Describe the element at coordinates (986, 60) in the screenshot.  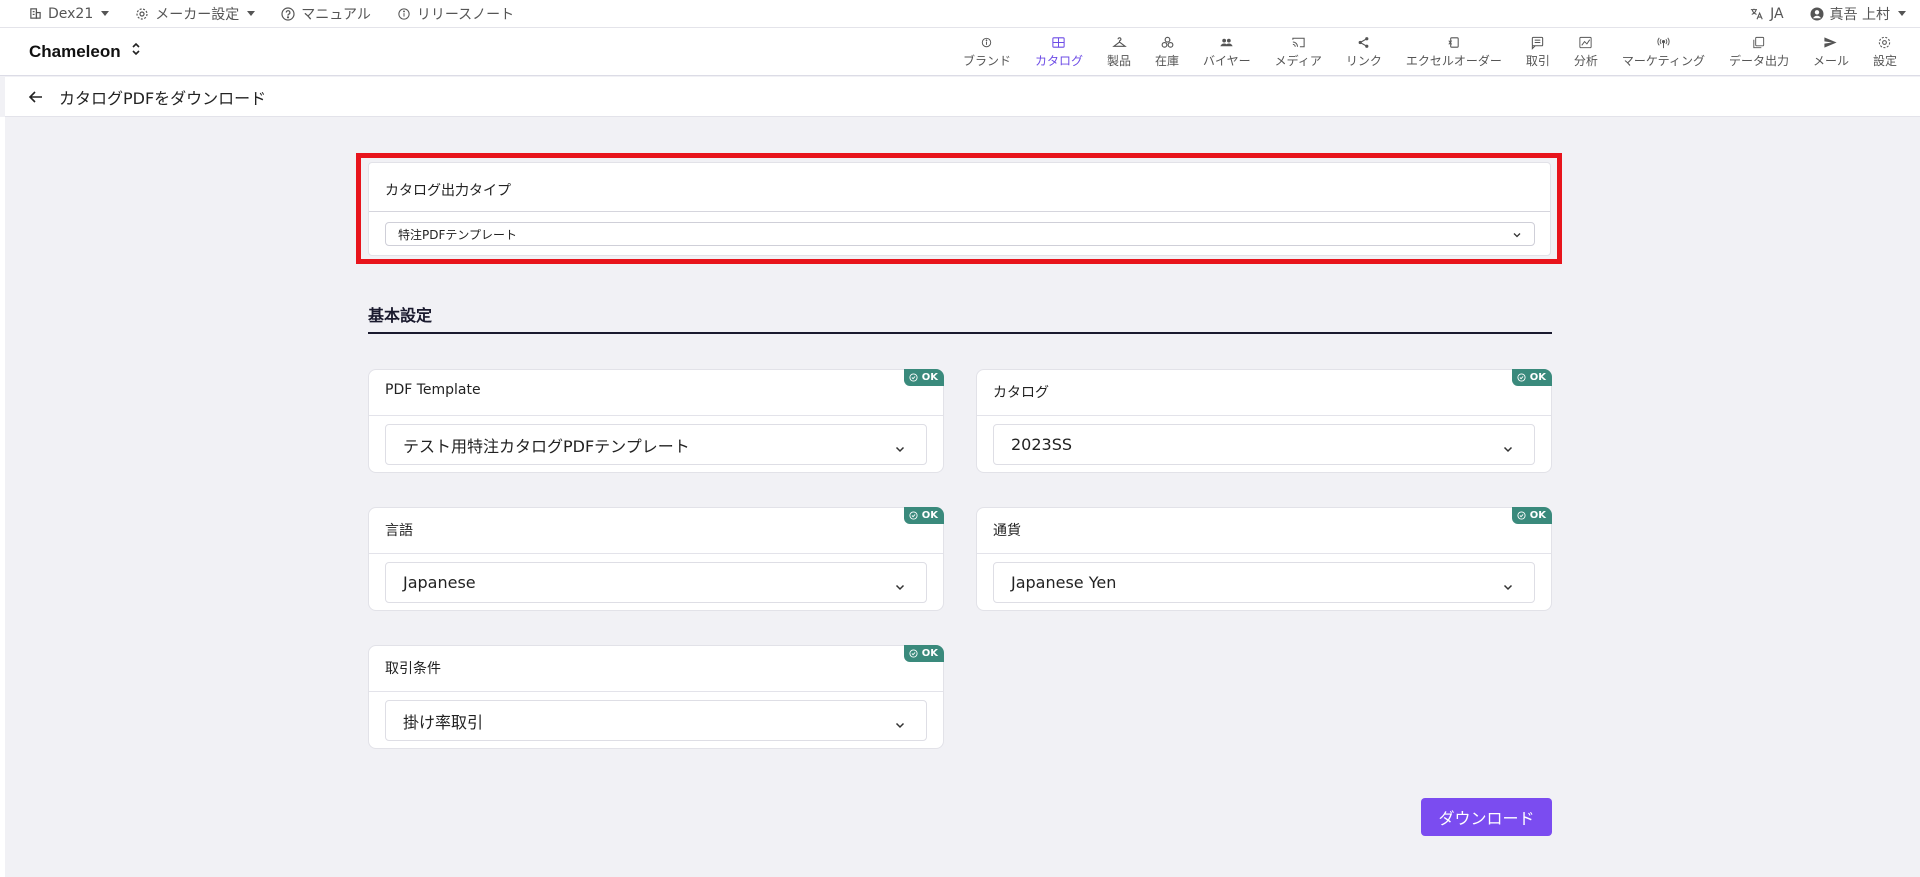
I see `nav-item-label: ブランド` at that location.